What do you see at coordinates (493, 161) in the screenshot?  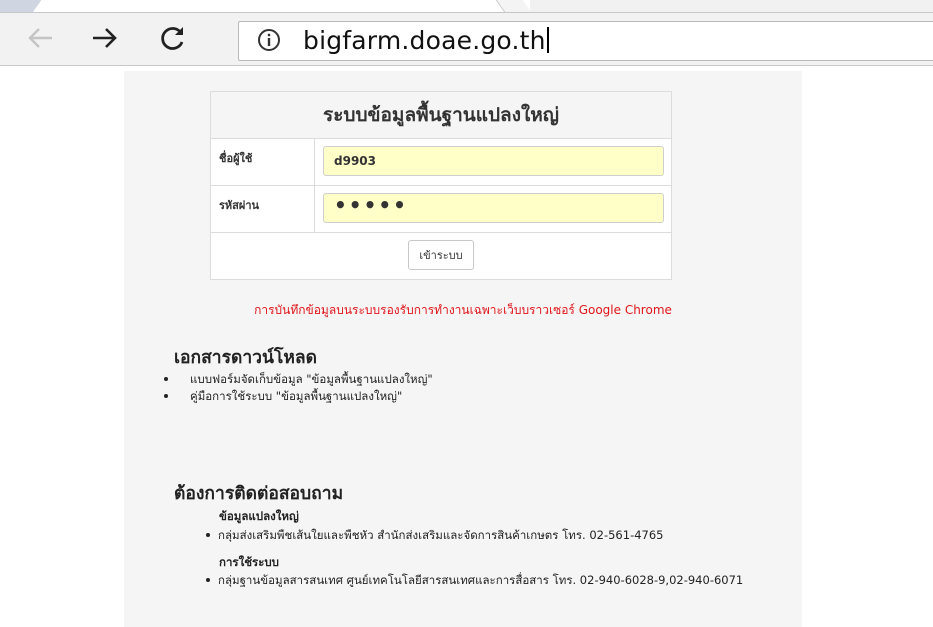 I see `username-input: d9903` at bounding box center [493, 161].